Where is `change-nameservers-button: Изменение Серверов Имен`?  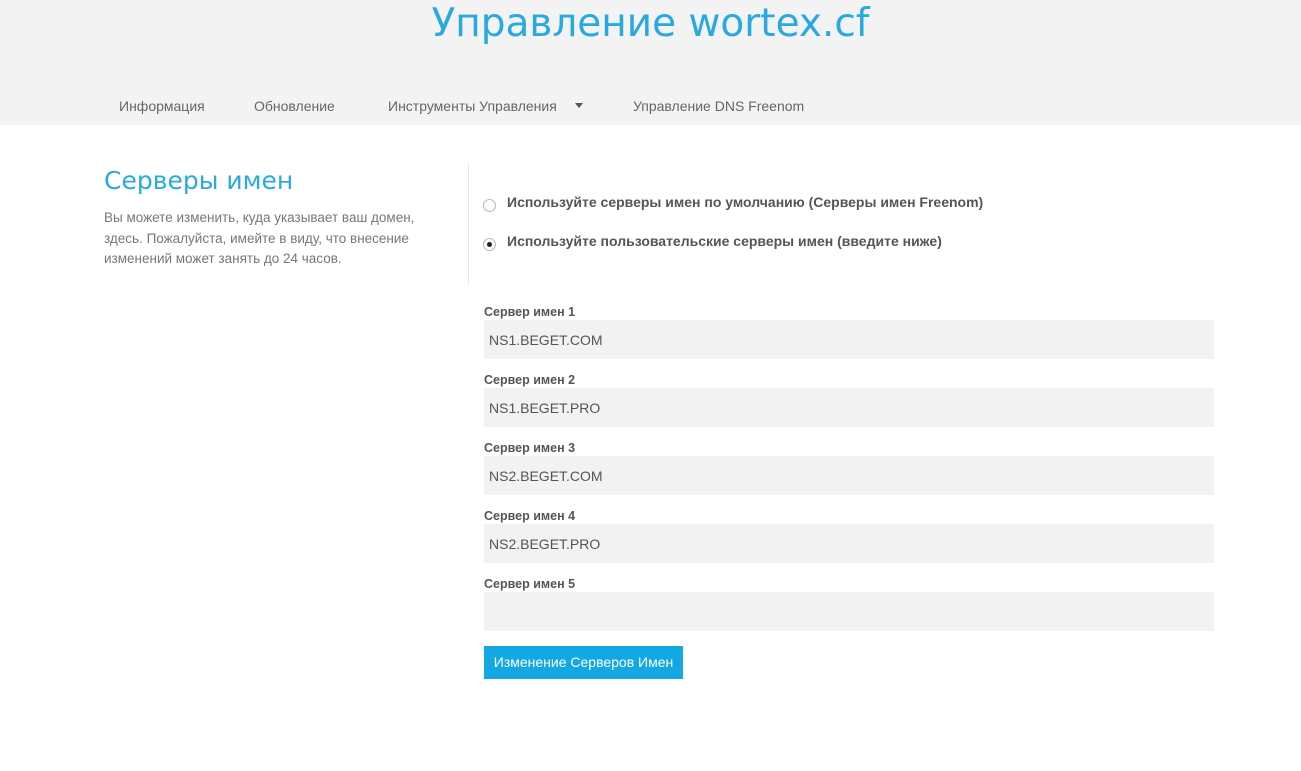
change-nameservers-button: Изменение Серверов Имен is located at coordinates (583, 662).